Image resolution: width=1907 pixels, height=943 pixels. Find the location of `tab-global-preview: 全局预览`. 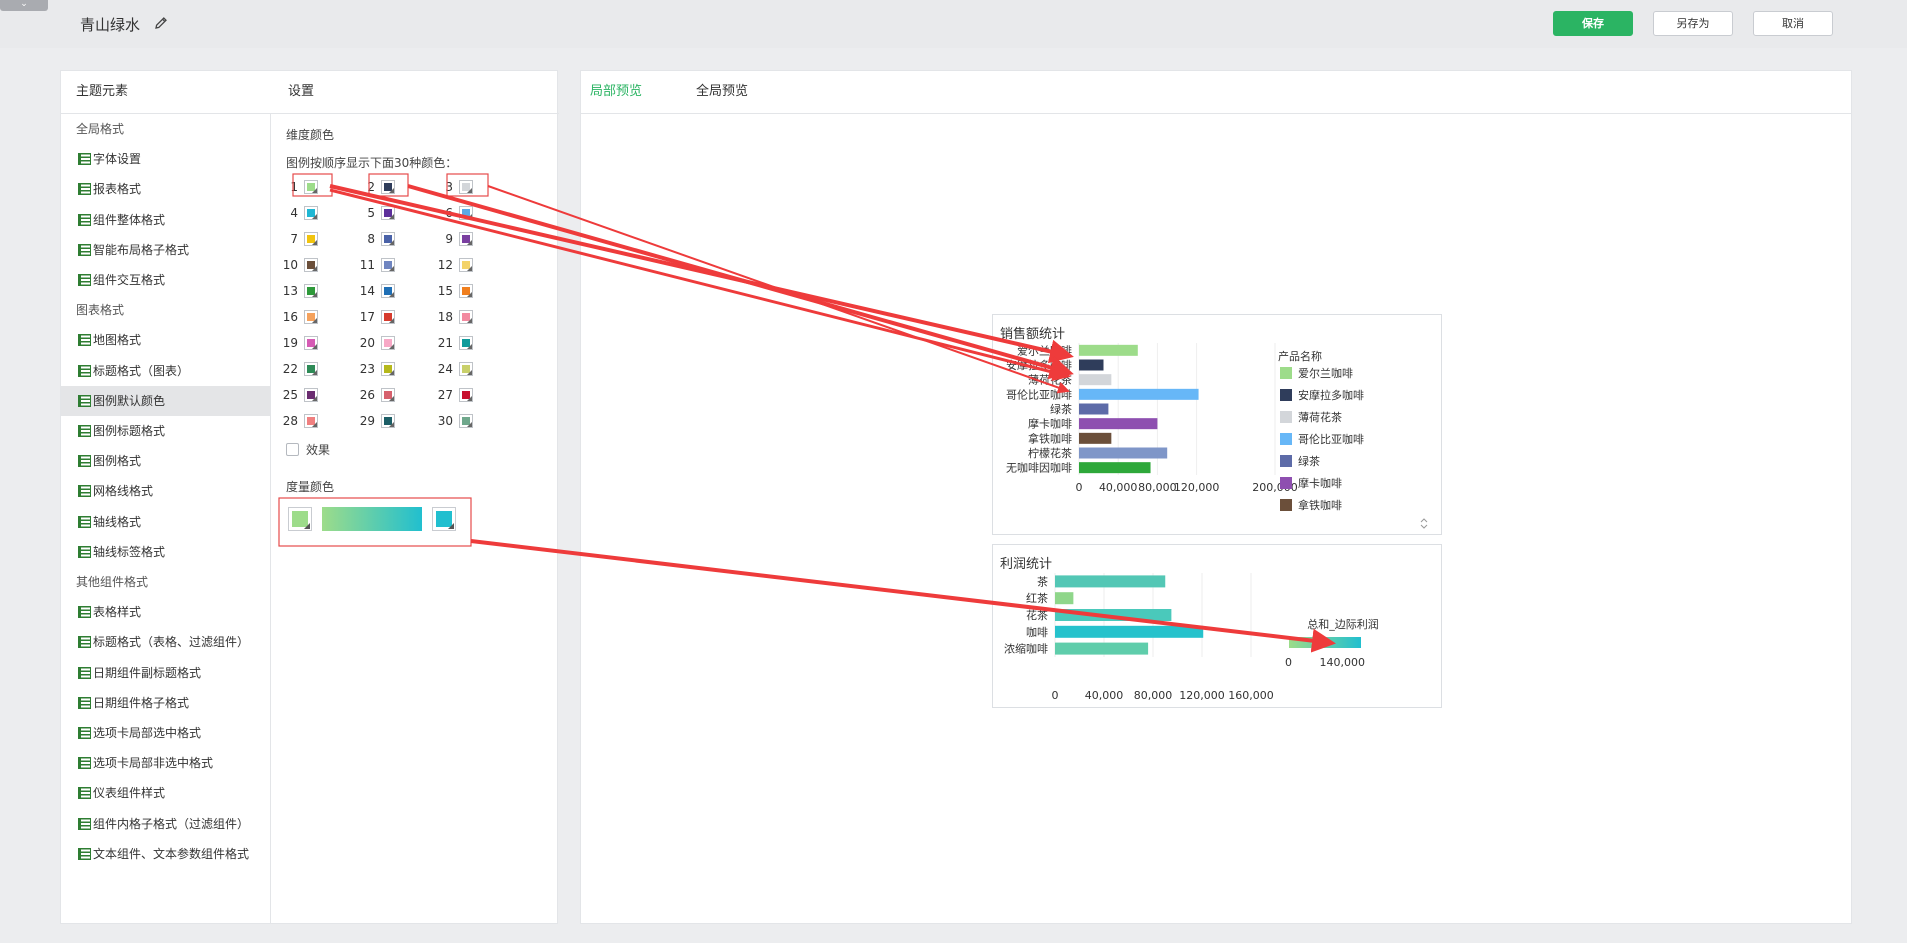

tab-global-preview: 全局预览 is located at coordinates (722, 92).